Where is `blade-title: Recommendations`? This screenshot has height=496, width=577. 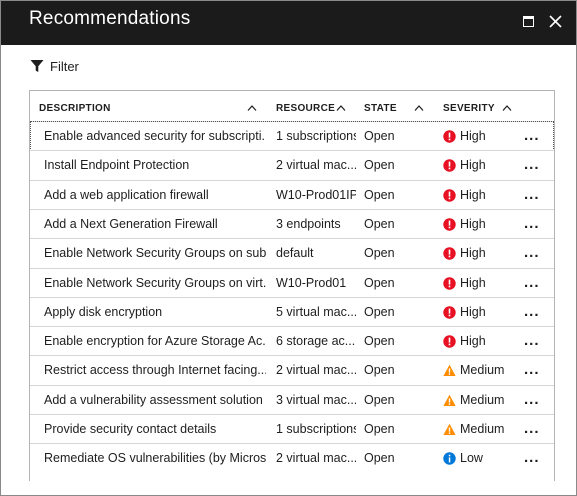
blade-title: Recommendations is located at coordinates (110, 18).